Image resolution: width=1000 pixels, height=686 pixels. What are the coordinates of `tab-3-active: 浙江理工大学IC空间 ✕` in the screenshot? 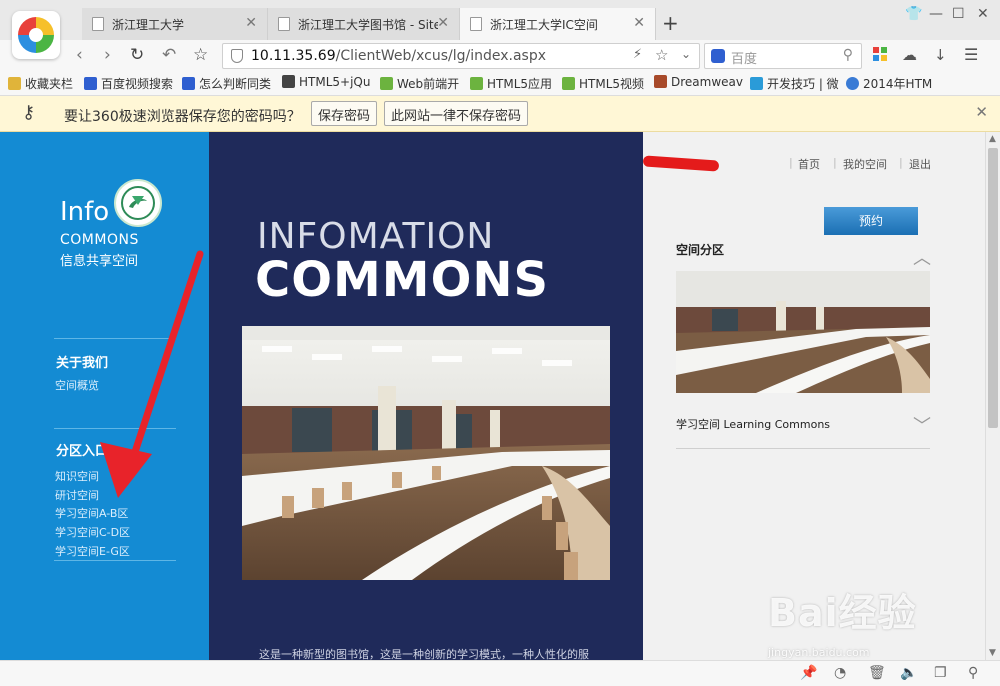 It's located at (558, 24).